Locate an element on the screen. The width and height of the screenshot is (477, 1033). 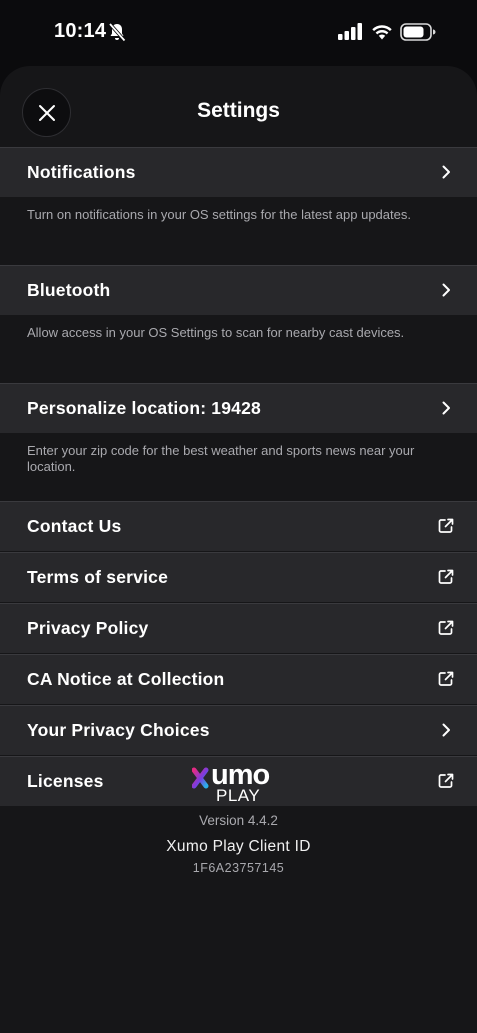
wifi-icon is located at coordinates (382, 32).